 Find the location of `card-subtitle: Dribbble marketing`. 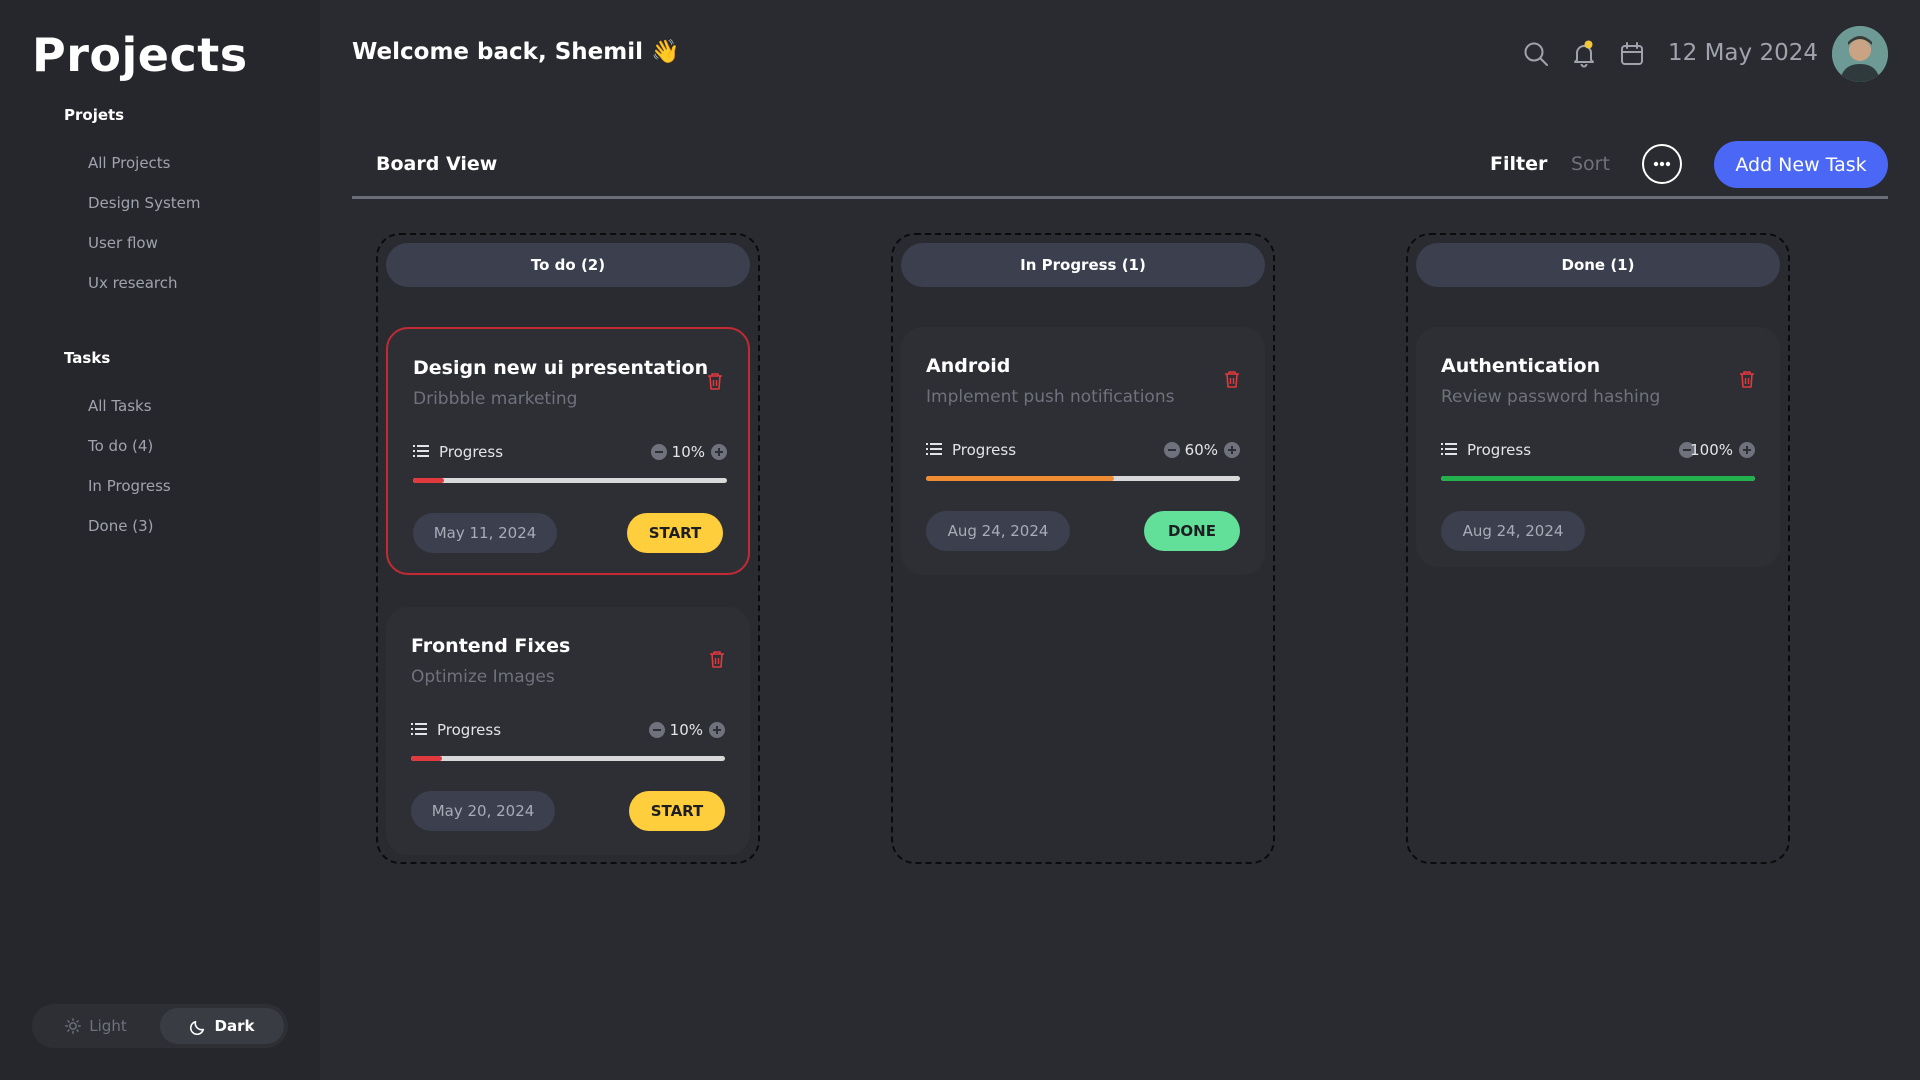

card-subtitle: Dribbble marketing is located at coordinates (495, 399).